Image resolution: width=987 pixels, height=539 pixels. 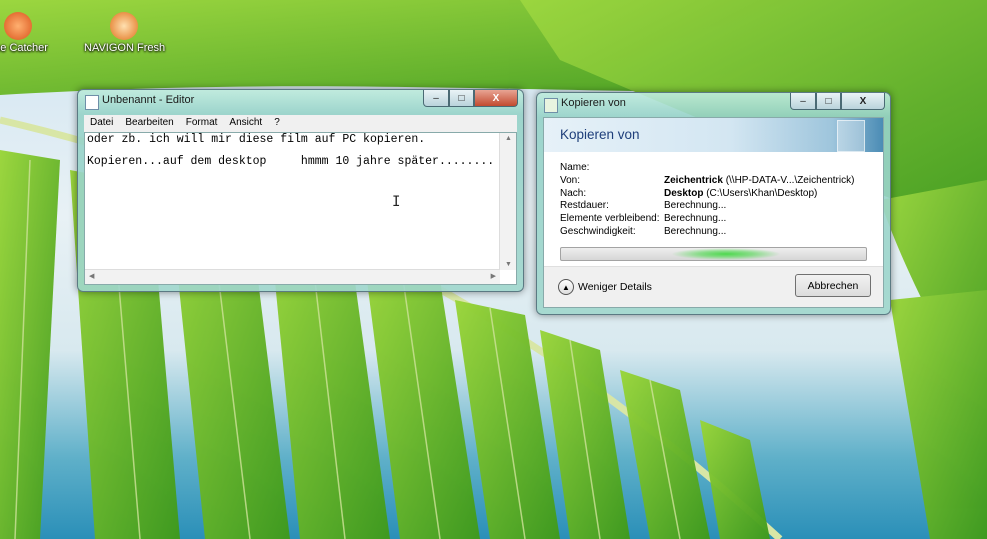 I want to click on notepad-titlebar: Unbenannt - Editor – □ X, so click(x=300, y=101).